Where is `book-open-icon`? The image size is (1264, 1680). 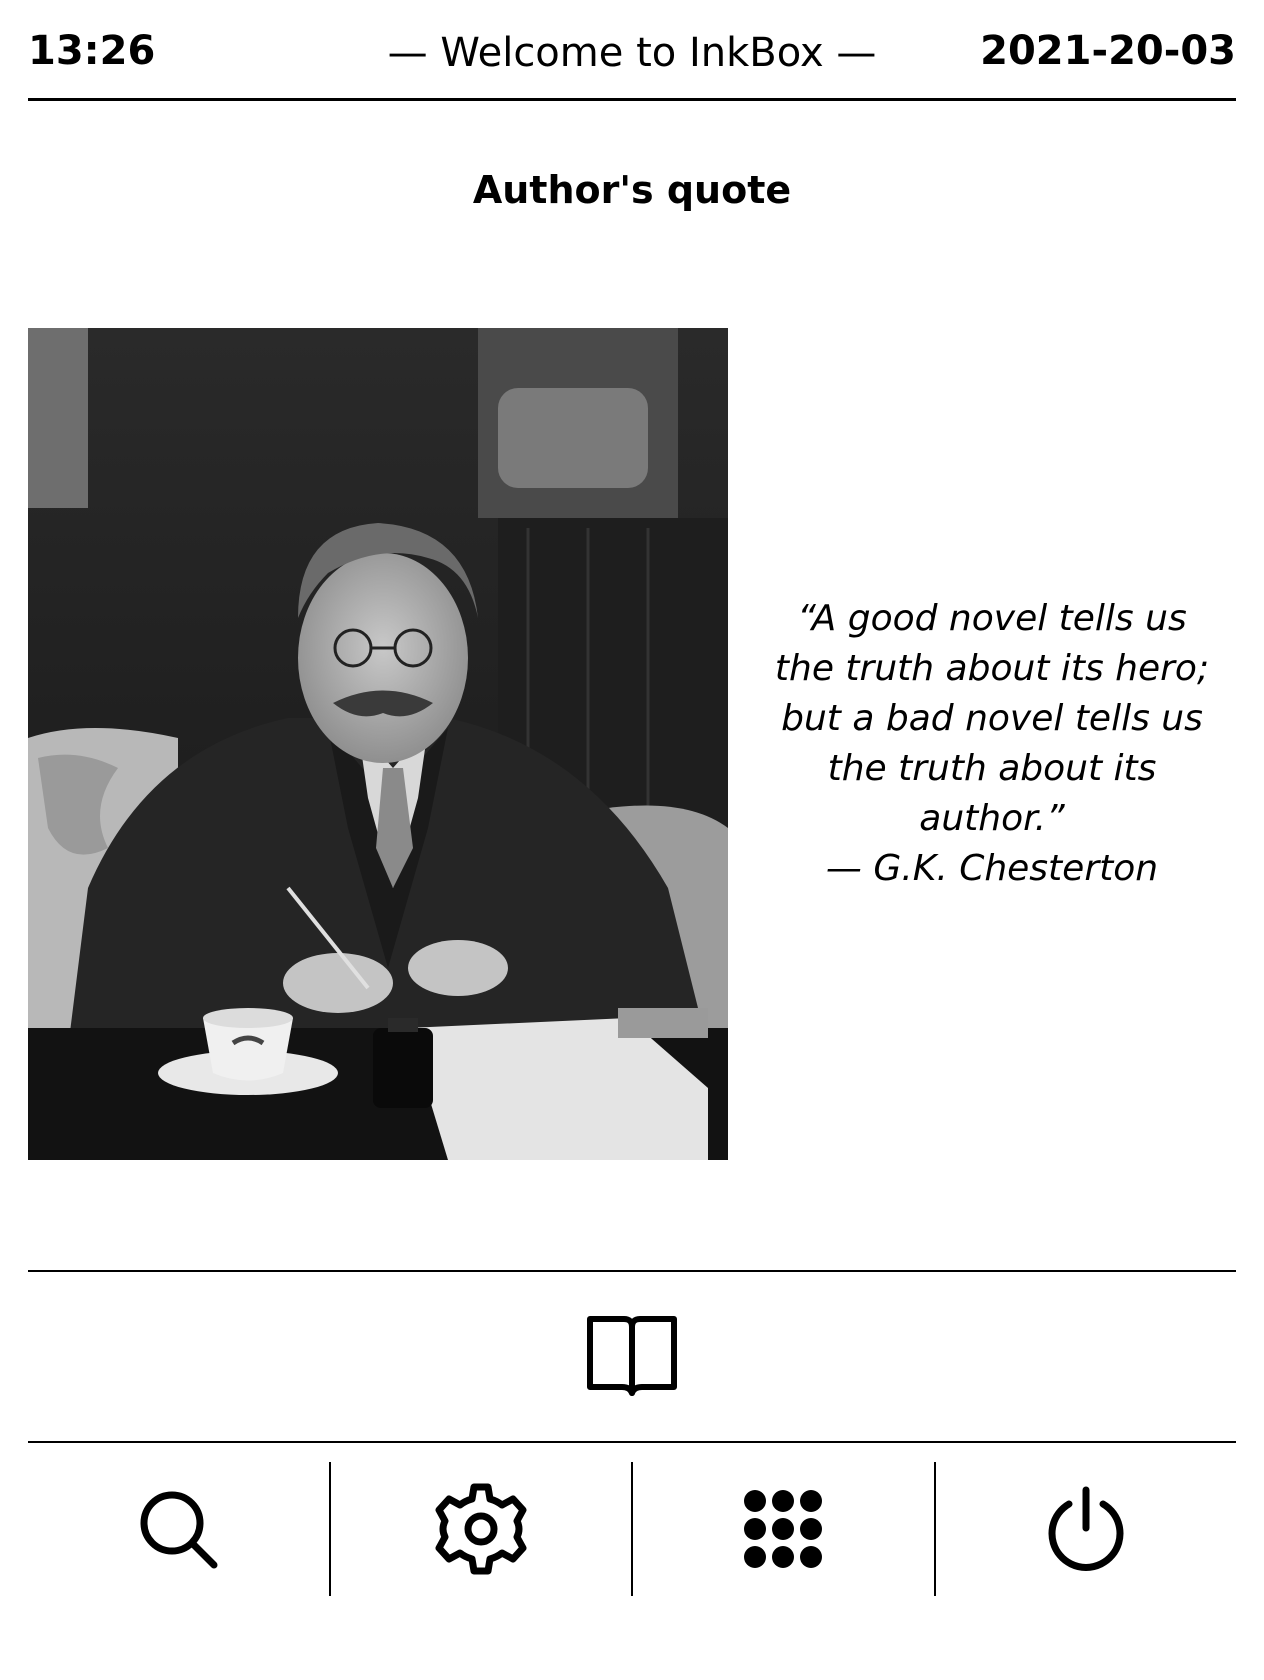
book-open-icon is located at coordinates (632, 1356).